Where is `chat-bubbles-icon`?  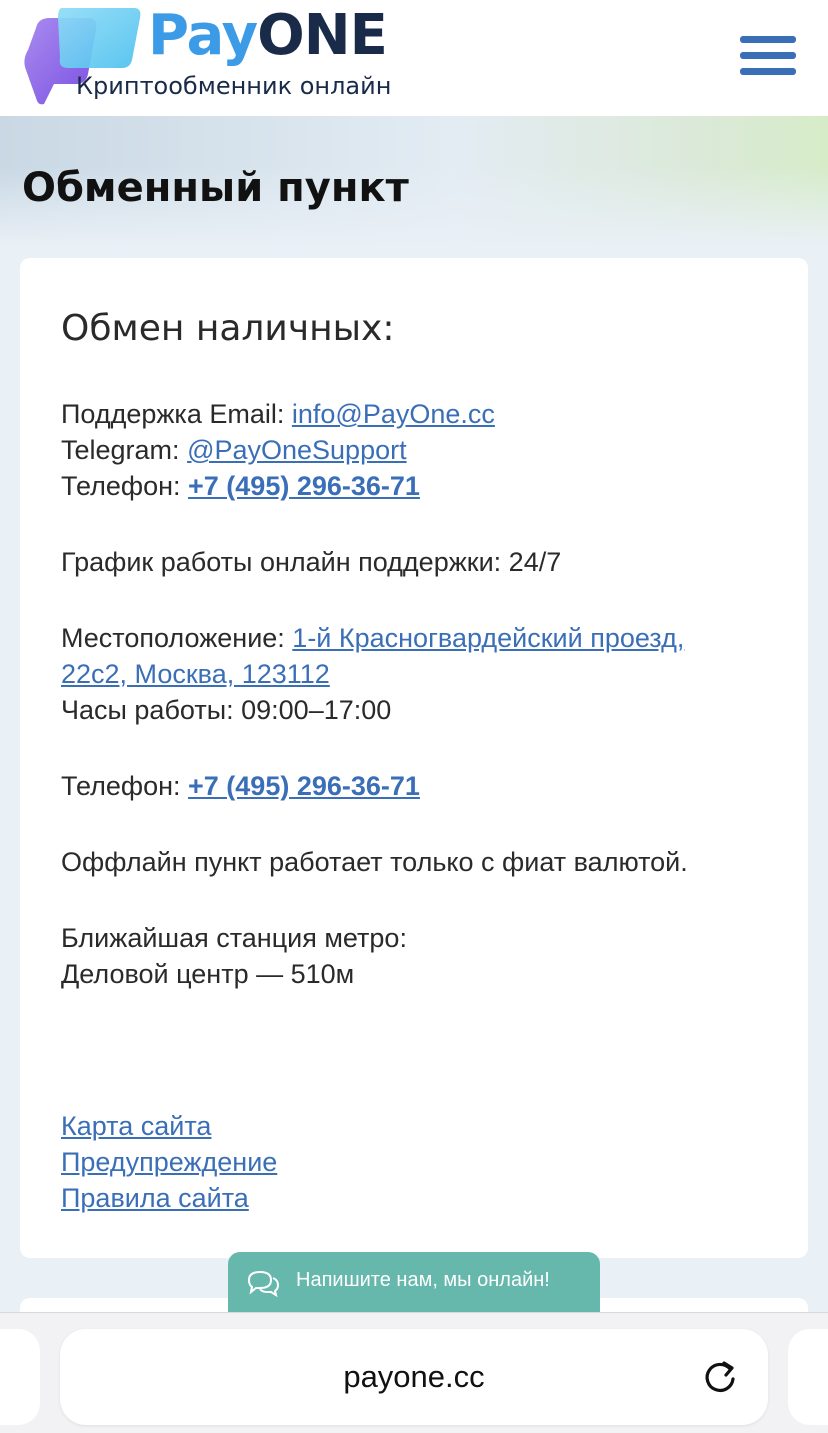 chat-bubbles-icon is located at coordinates (263, 1284).